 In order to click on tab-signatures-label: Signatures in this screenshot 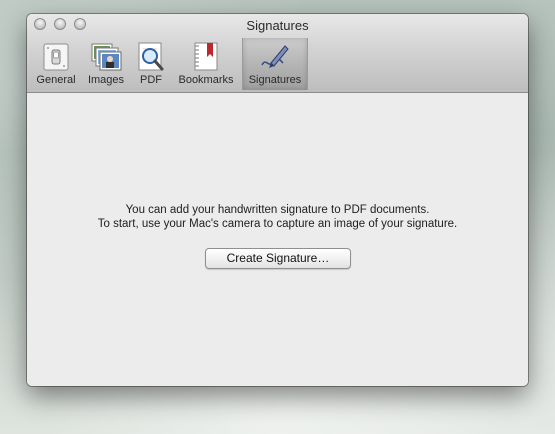, I will do `click(275, 80)`.